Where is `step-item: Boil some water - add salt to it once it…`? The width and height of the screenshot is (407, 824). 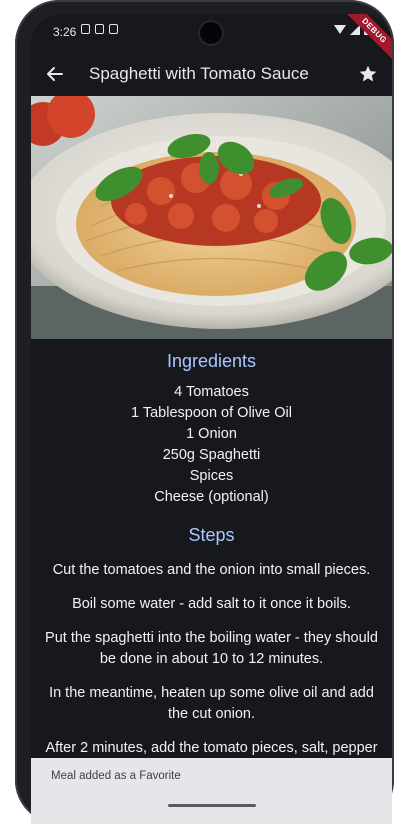 step-item: Boil some water - add salt to it once it… is located at coordinates (211, 604).